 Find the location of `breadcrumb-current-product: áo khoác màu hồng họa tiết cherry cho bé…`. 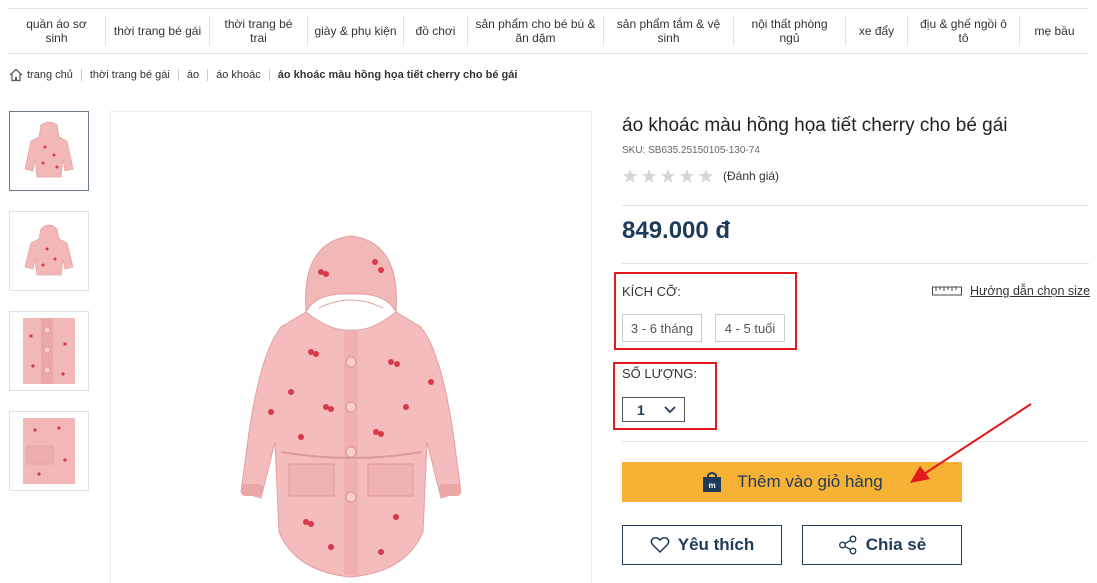

breadcrumb-current-product: áo khoác màu hồng họa tiết cherry cho bé… is located at coordinates (397, 75).